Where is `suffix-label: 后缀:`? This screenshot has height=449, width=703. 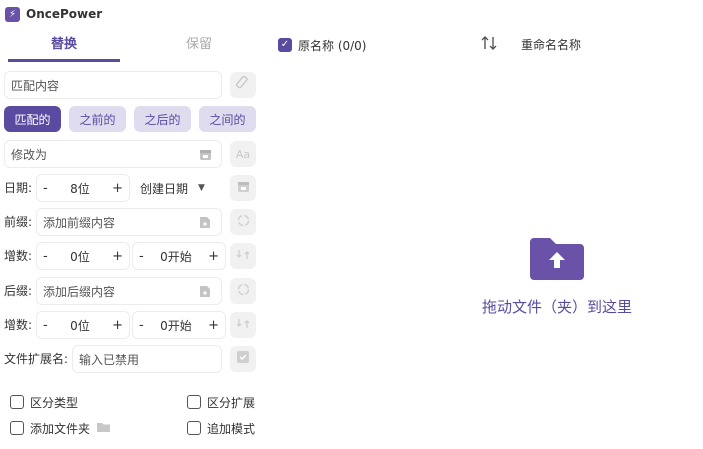 suffix-label: 后缀: is located at coordinates (18, 291).